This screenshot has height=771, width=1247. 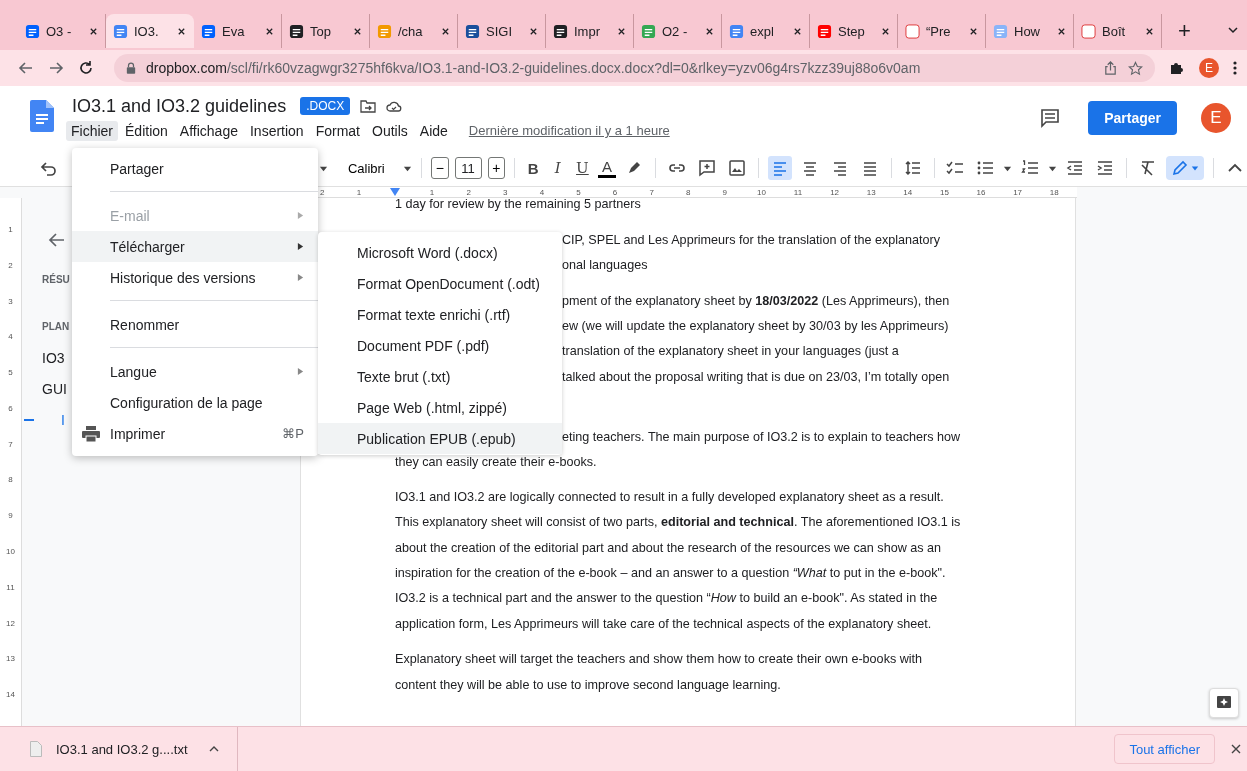 What do you see at coordinates (440, 345) in the screenshot?
I see `menu-item: Document PDF (.pdf)` at bounding box center [440, 345].